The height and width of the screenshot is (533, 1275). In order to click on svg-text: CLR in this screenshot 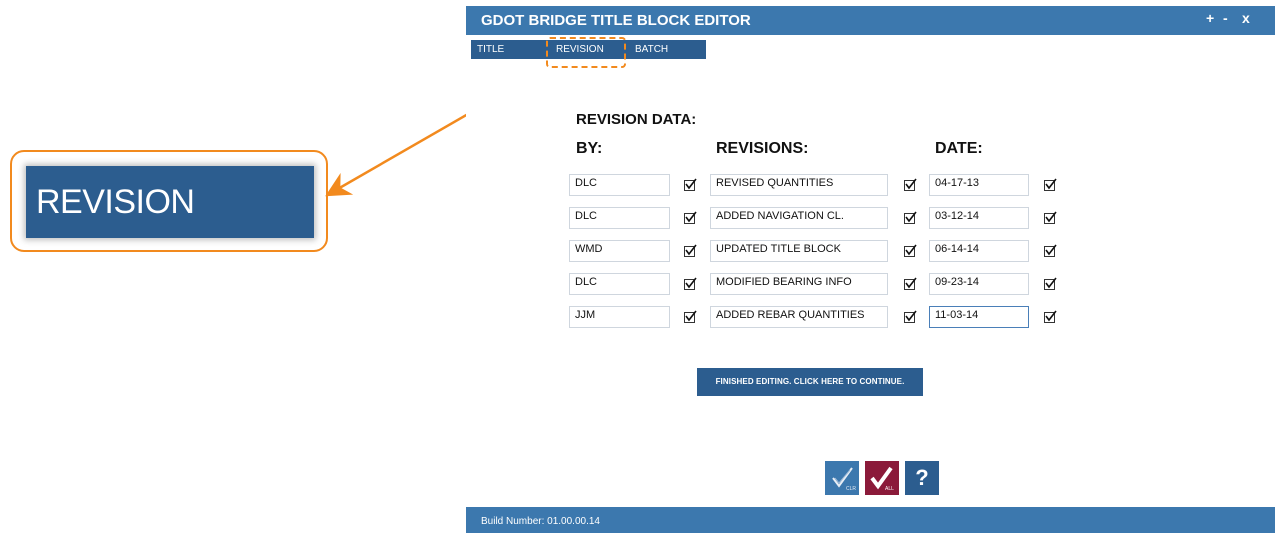, I will do `click(851, 489)`.